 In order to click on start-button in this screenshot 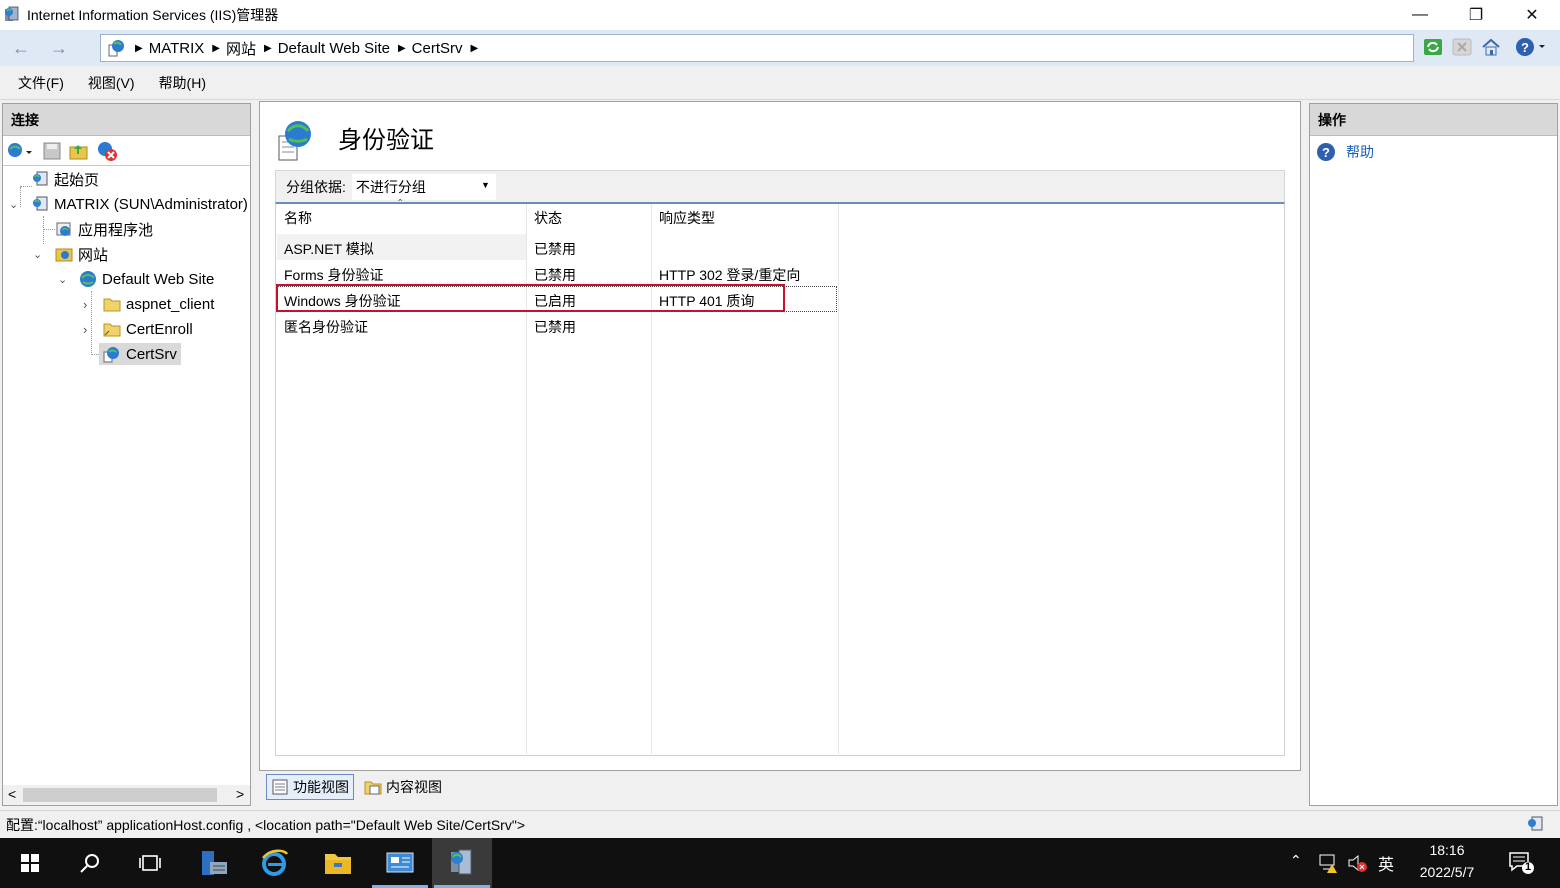, I will do `click(30, 863)`.